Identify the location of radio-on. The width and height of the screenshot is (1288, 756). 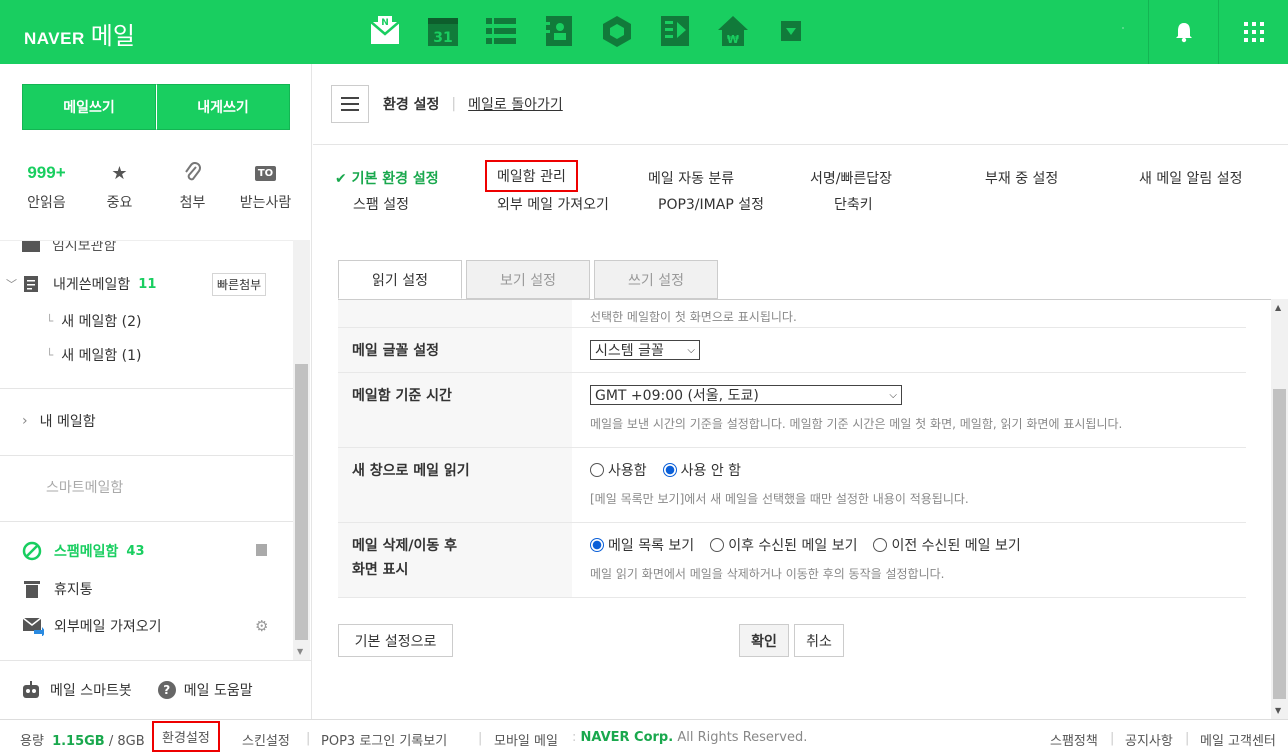
(597, 545).